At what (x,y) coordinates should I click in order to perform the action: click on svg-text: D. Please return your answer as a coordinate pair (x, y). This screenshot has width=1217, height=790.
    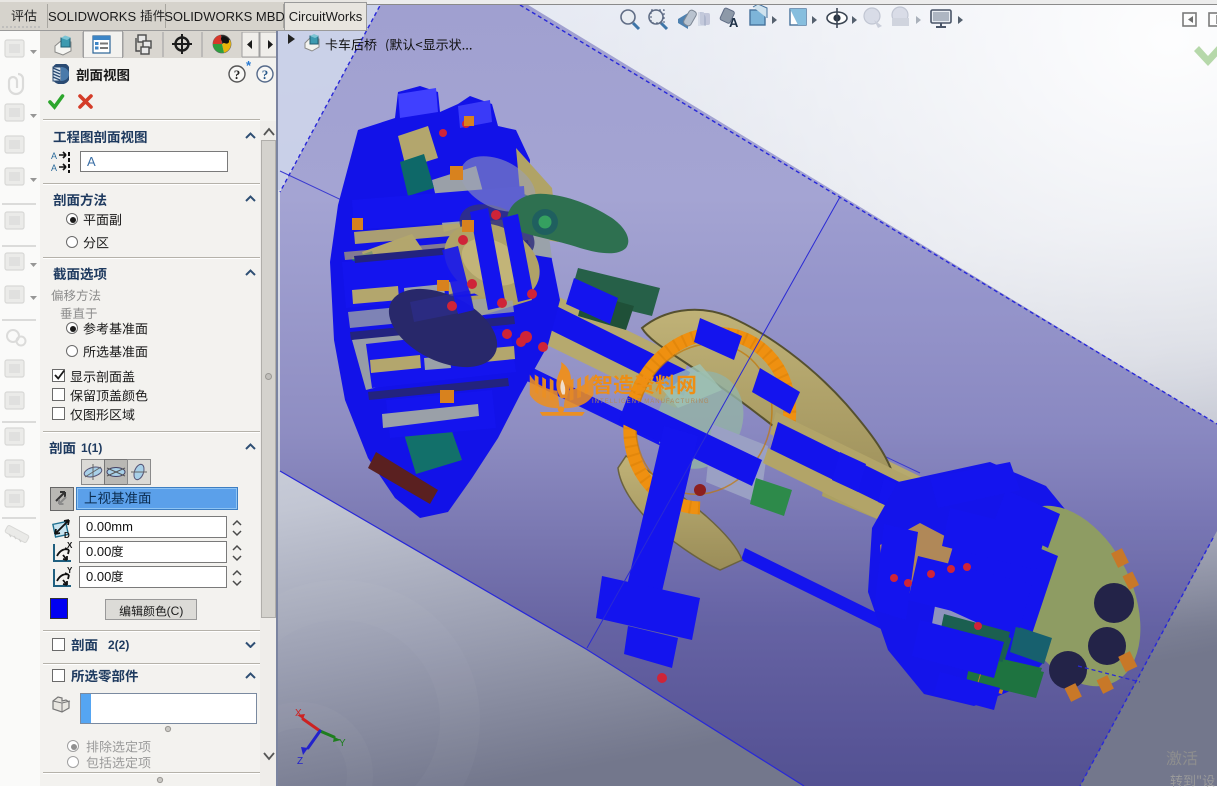
    Looking at the image, I should click on (67, 535).